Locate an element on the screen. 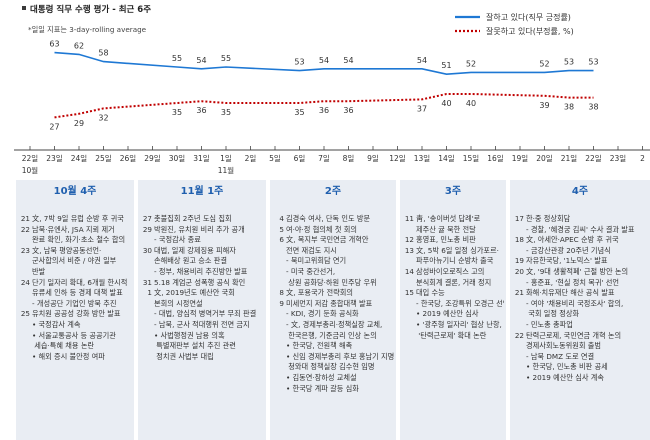 The width and height of the screenshot is (650, 440). event-date: 23 is located at coordinates (25, 250).